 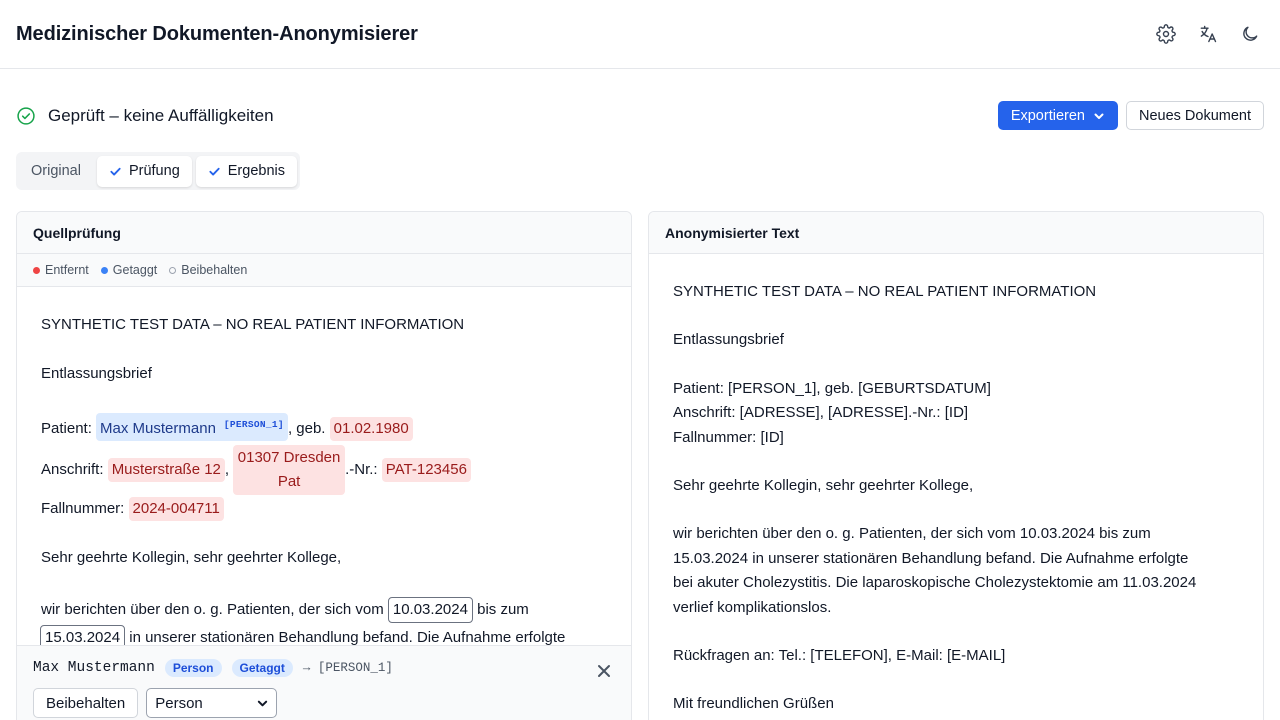 I want to click on entity-patid-removed: PAT-123456, so click(x=426, y=469).